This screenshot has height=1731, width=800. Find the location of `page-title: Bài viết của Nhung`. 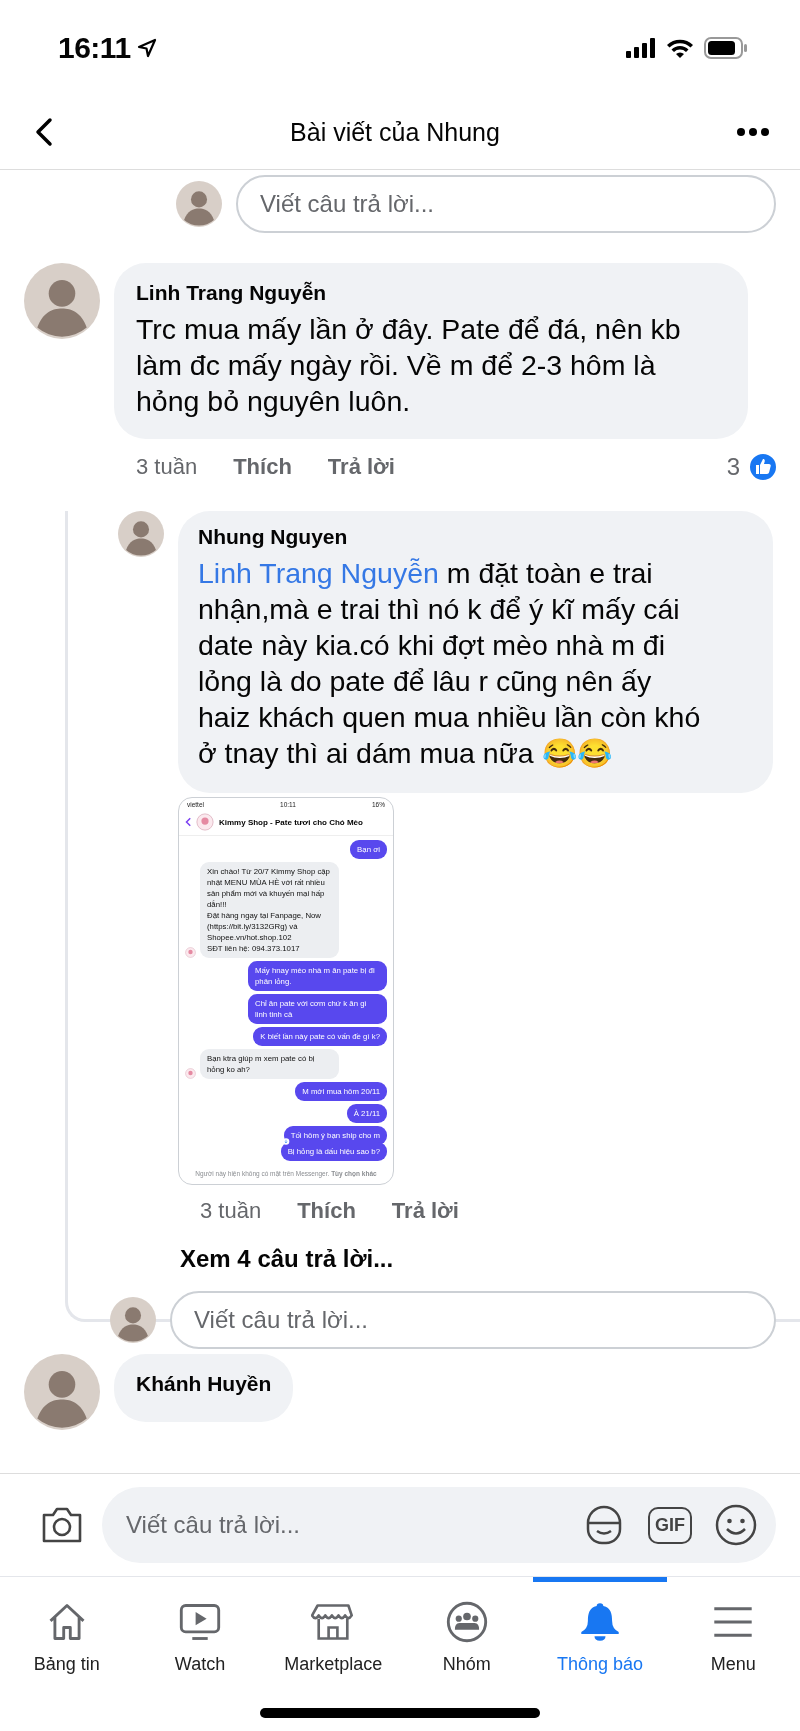

page-title: Bài viết của Nhung is located at coordinates (395, 132).